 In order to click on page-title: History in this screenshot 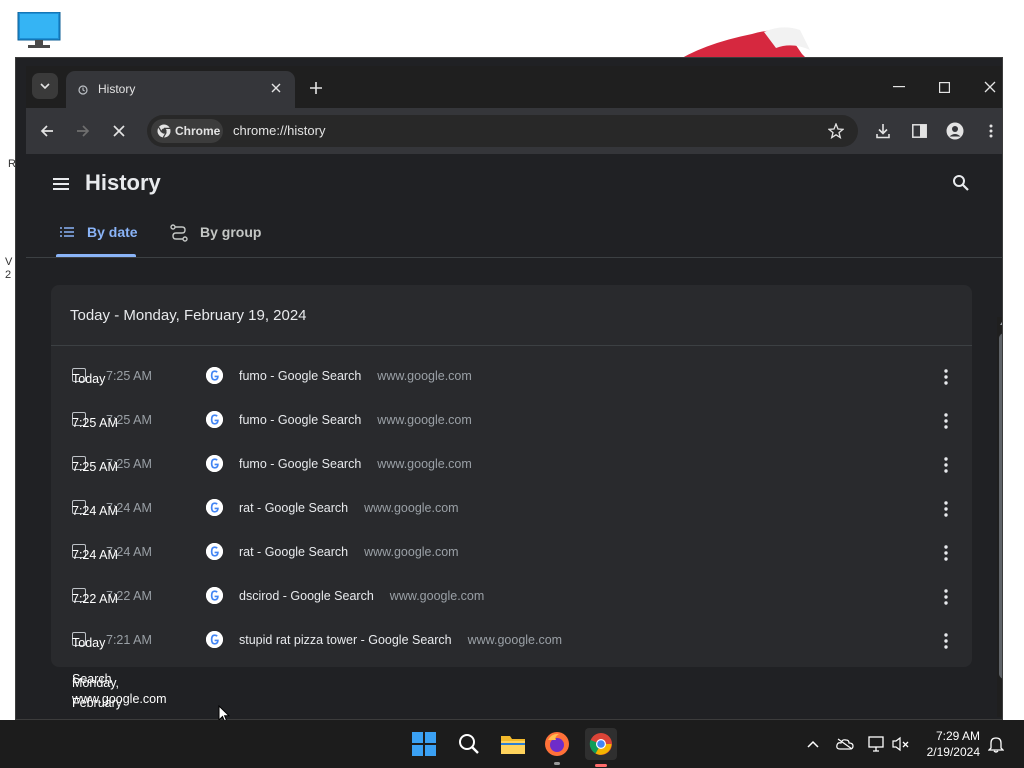, I will do `click(123, 182)`.